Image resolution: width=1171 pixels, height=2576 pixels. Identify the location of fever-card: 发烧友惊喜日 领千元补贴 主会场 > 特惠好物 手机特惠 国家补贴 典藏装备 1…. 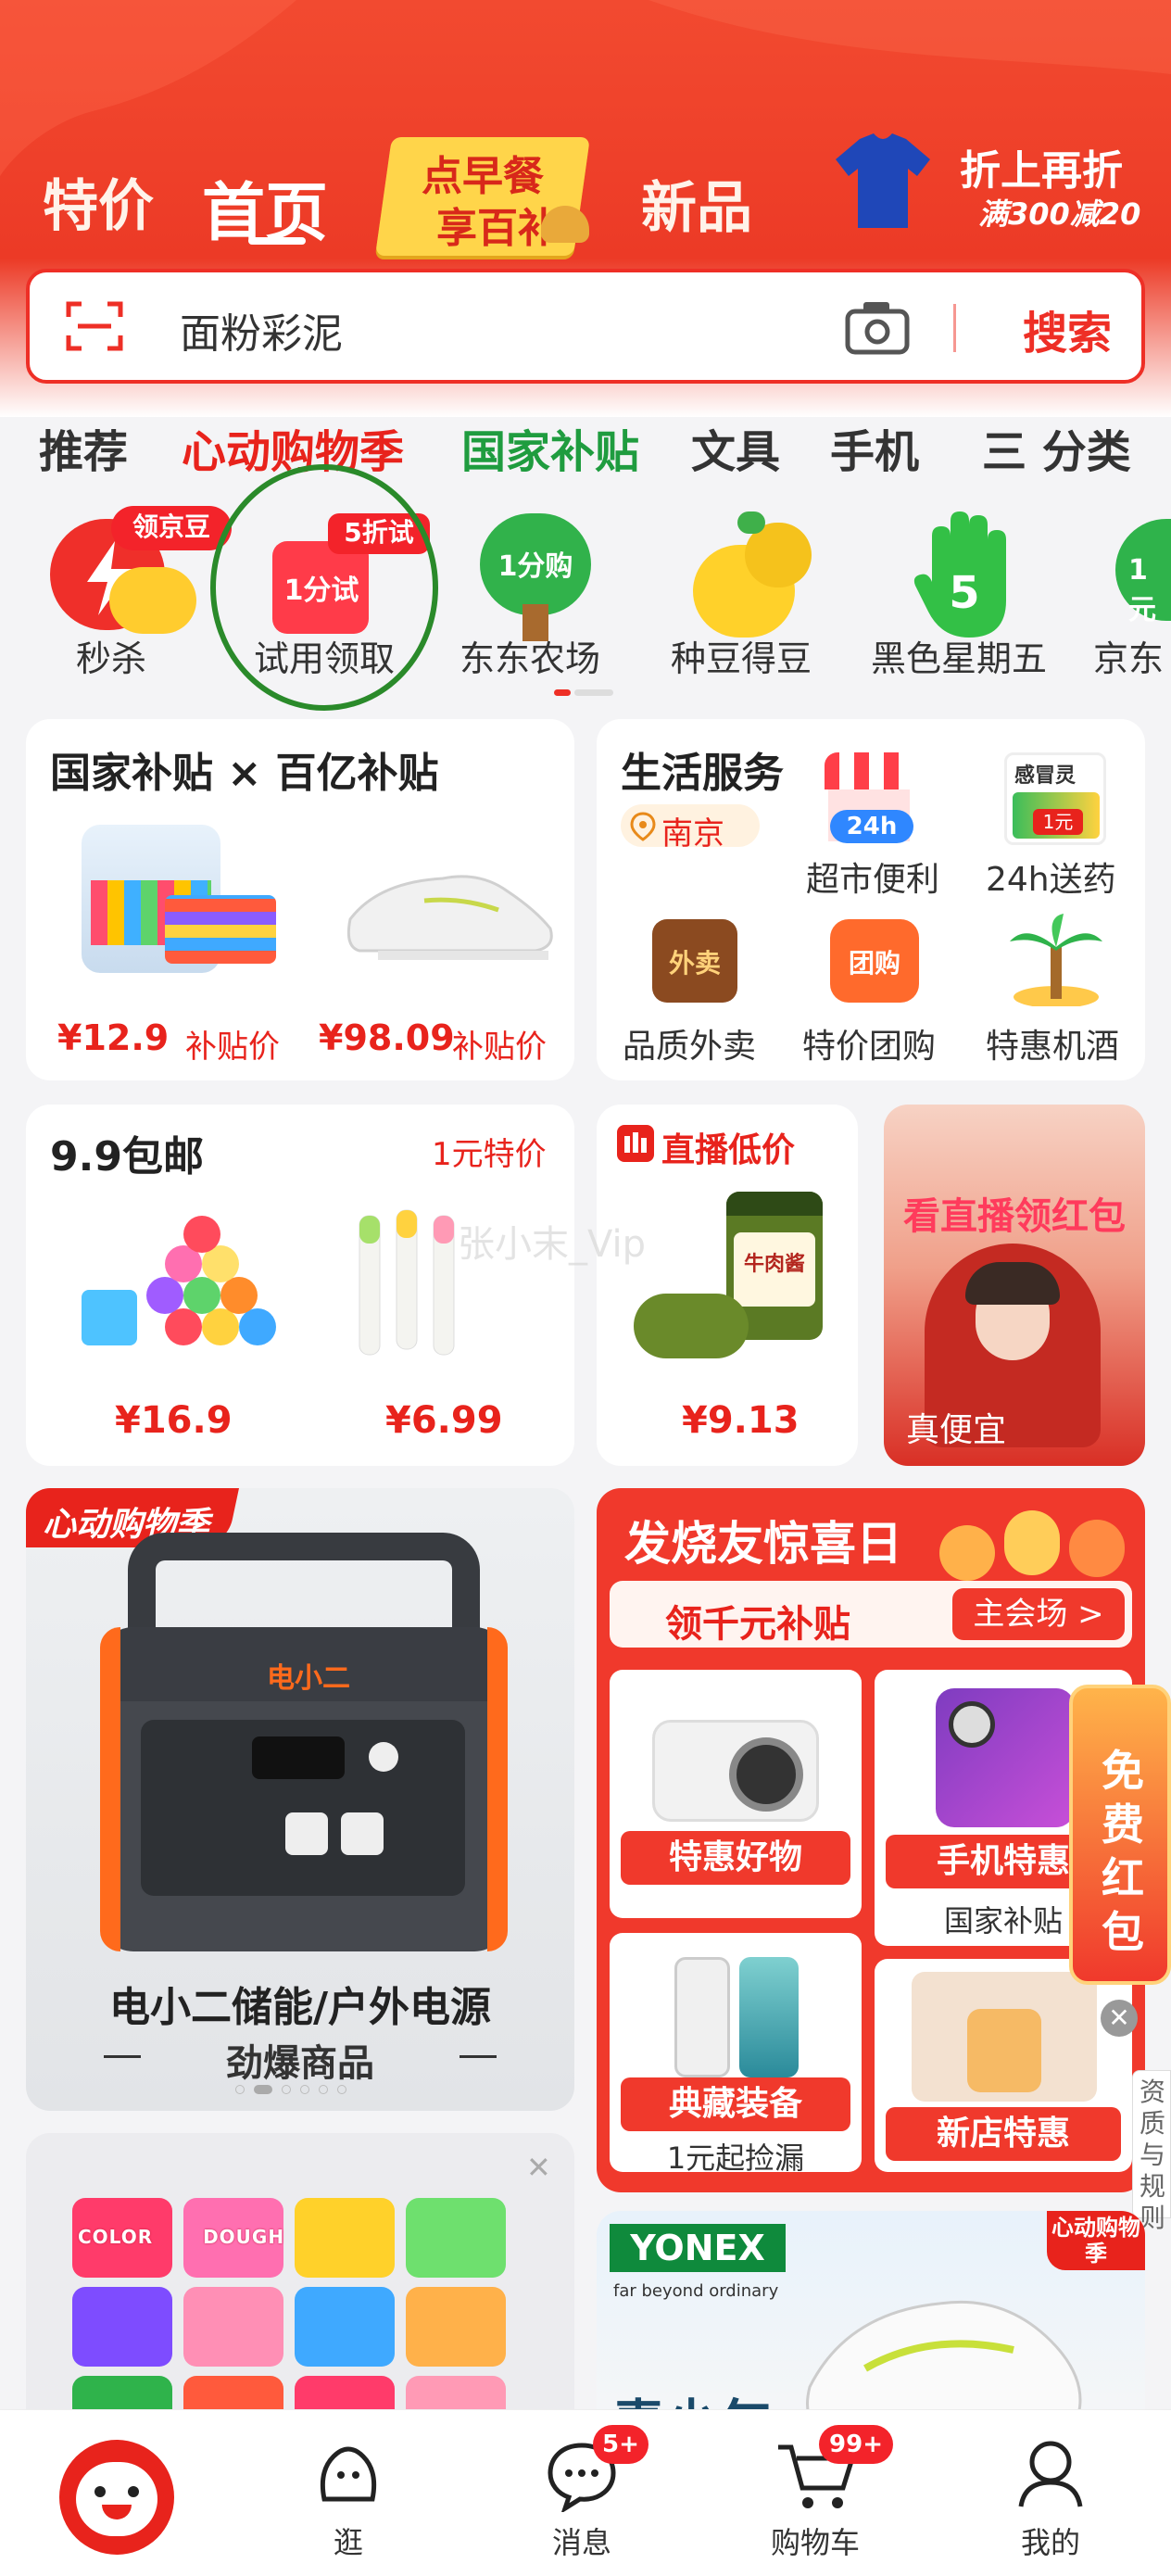
(871, 1840).